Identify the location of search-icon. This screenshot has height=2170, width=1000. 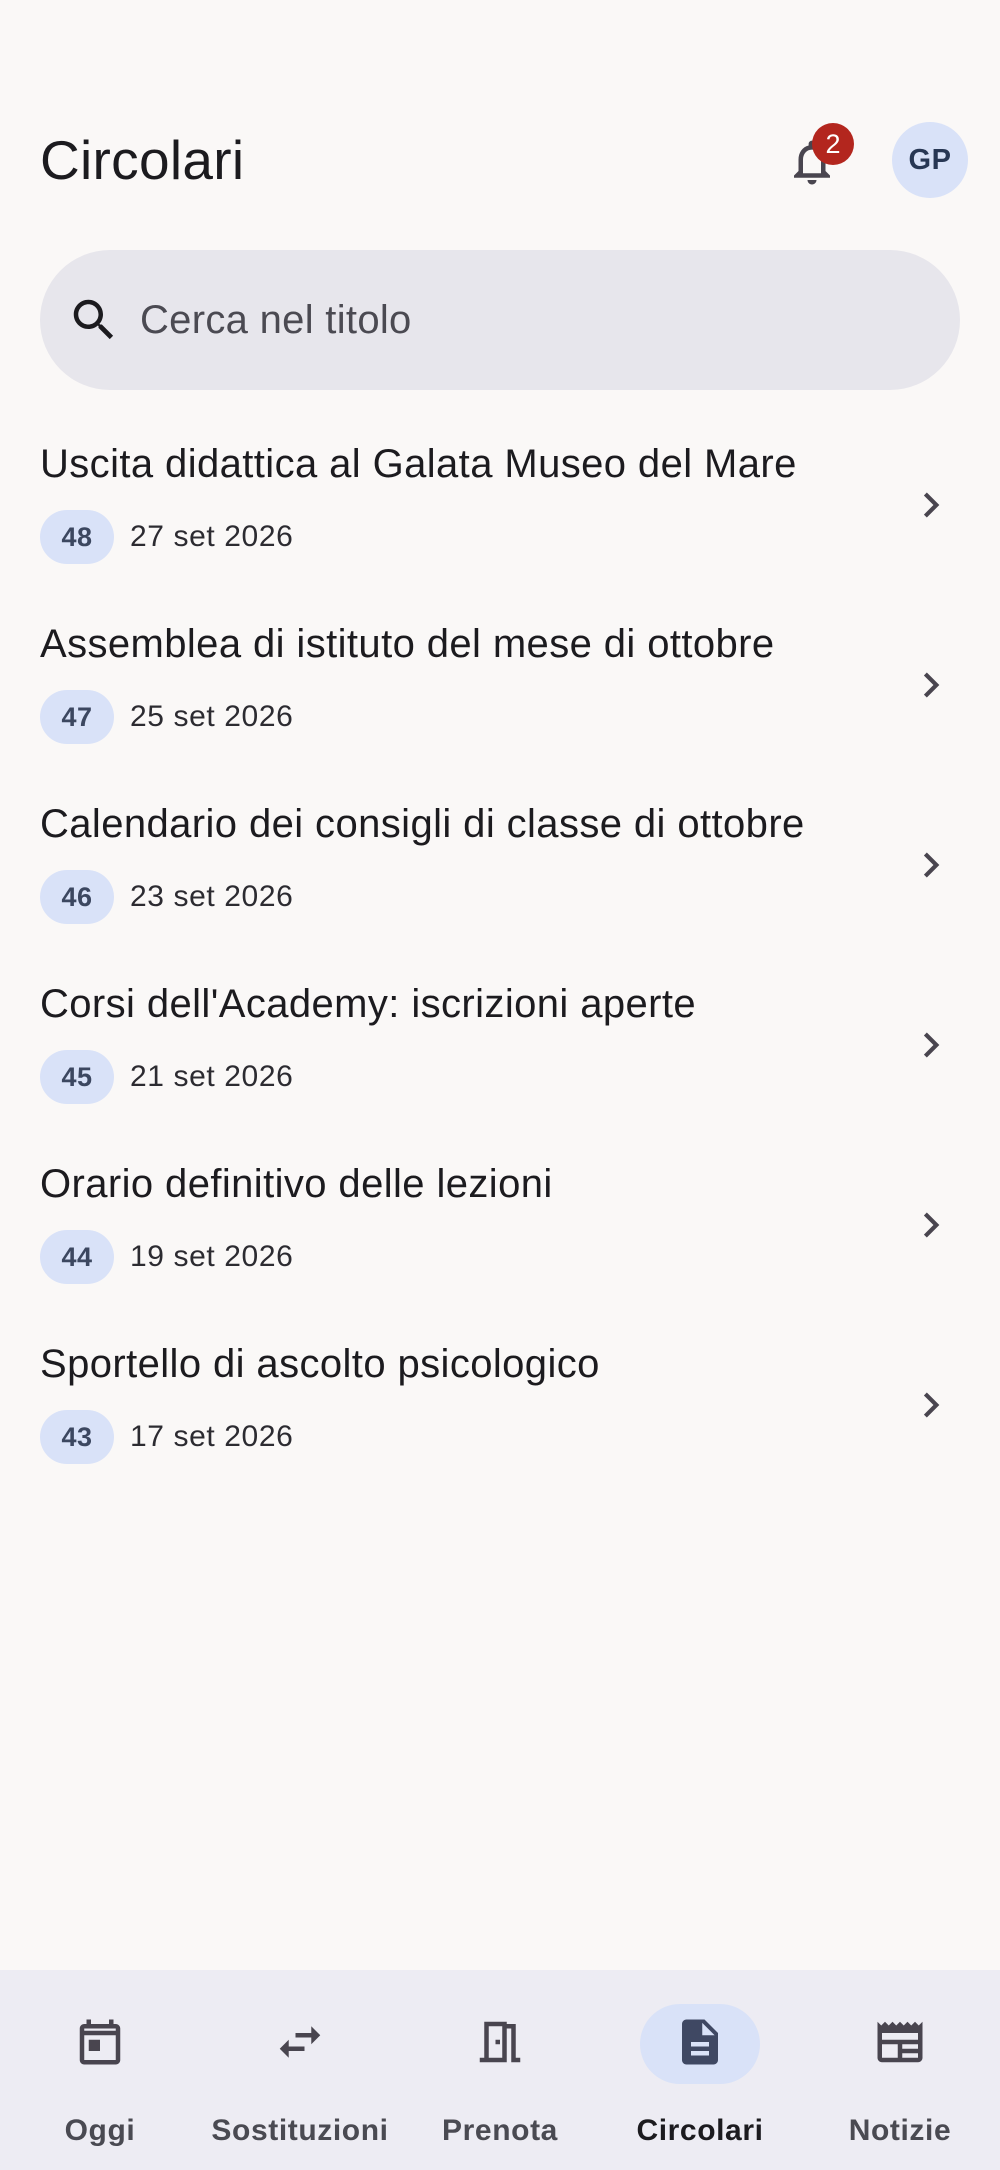
(94, 320).